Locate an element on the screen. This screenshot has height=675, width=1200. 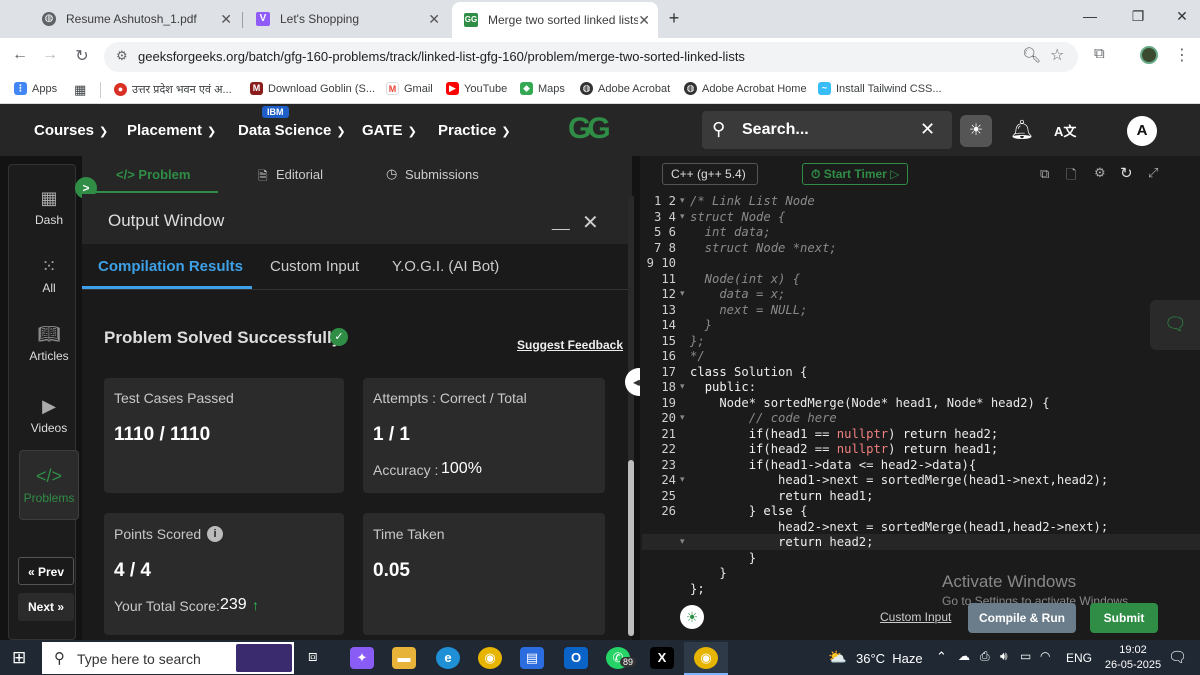
language-select: C++ (g++ 5.4) is located at coordinates (710, 174).